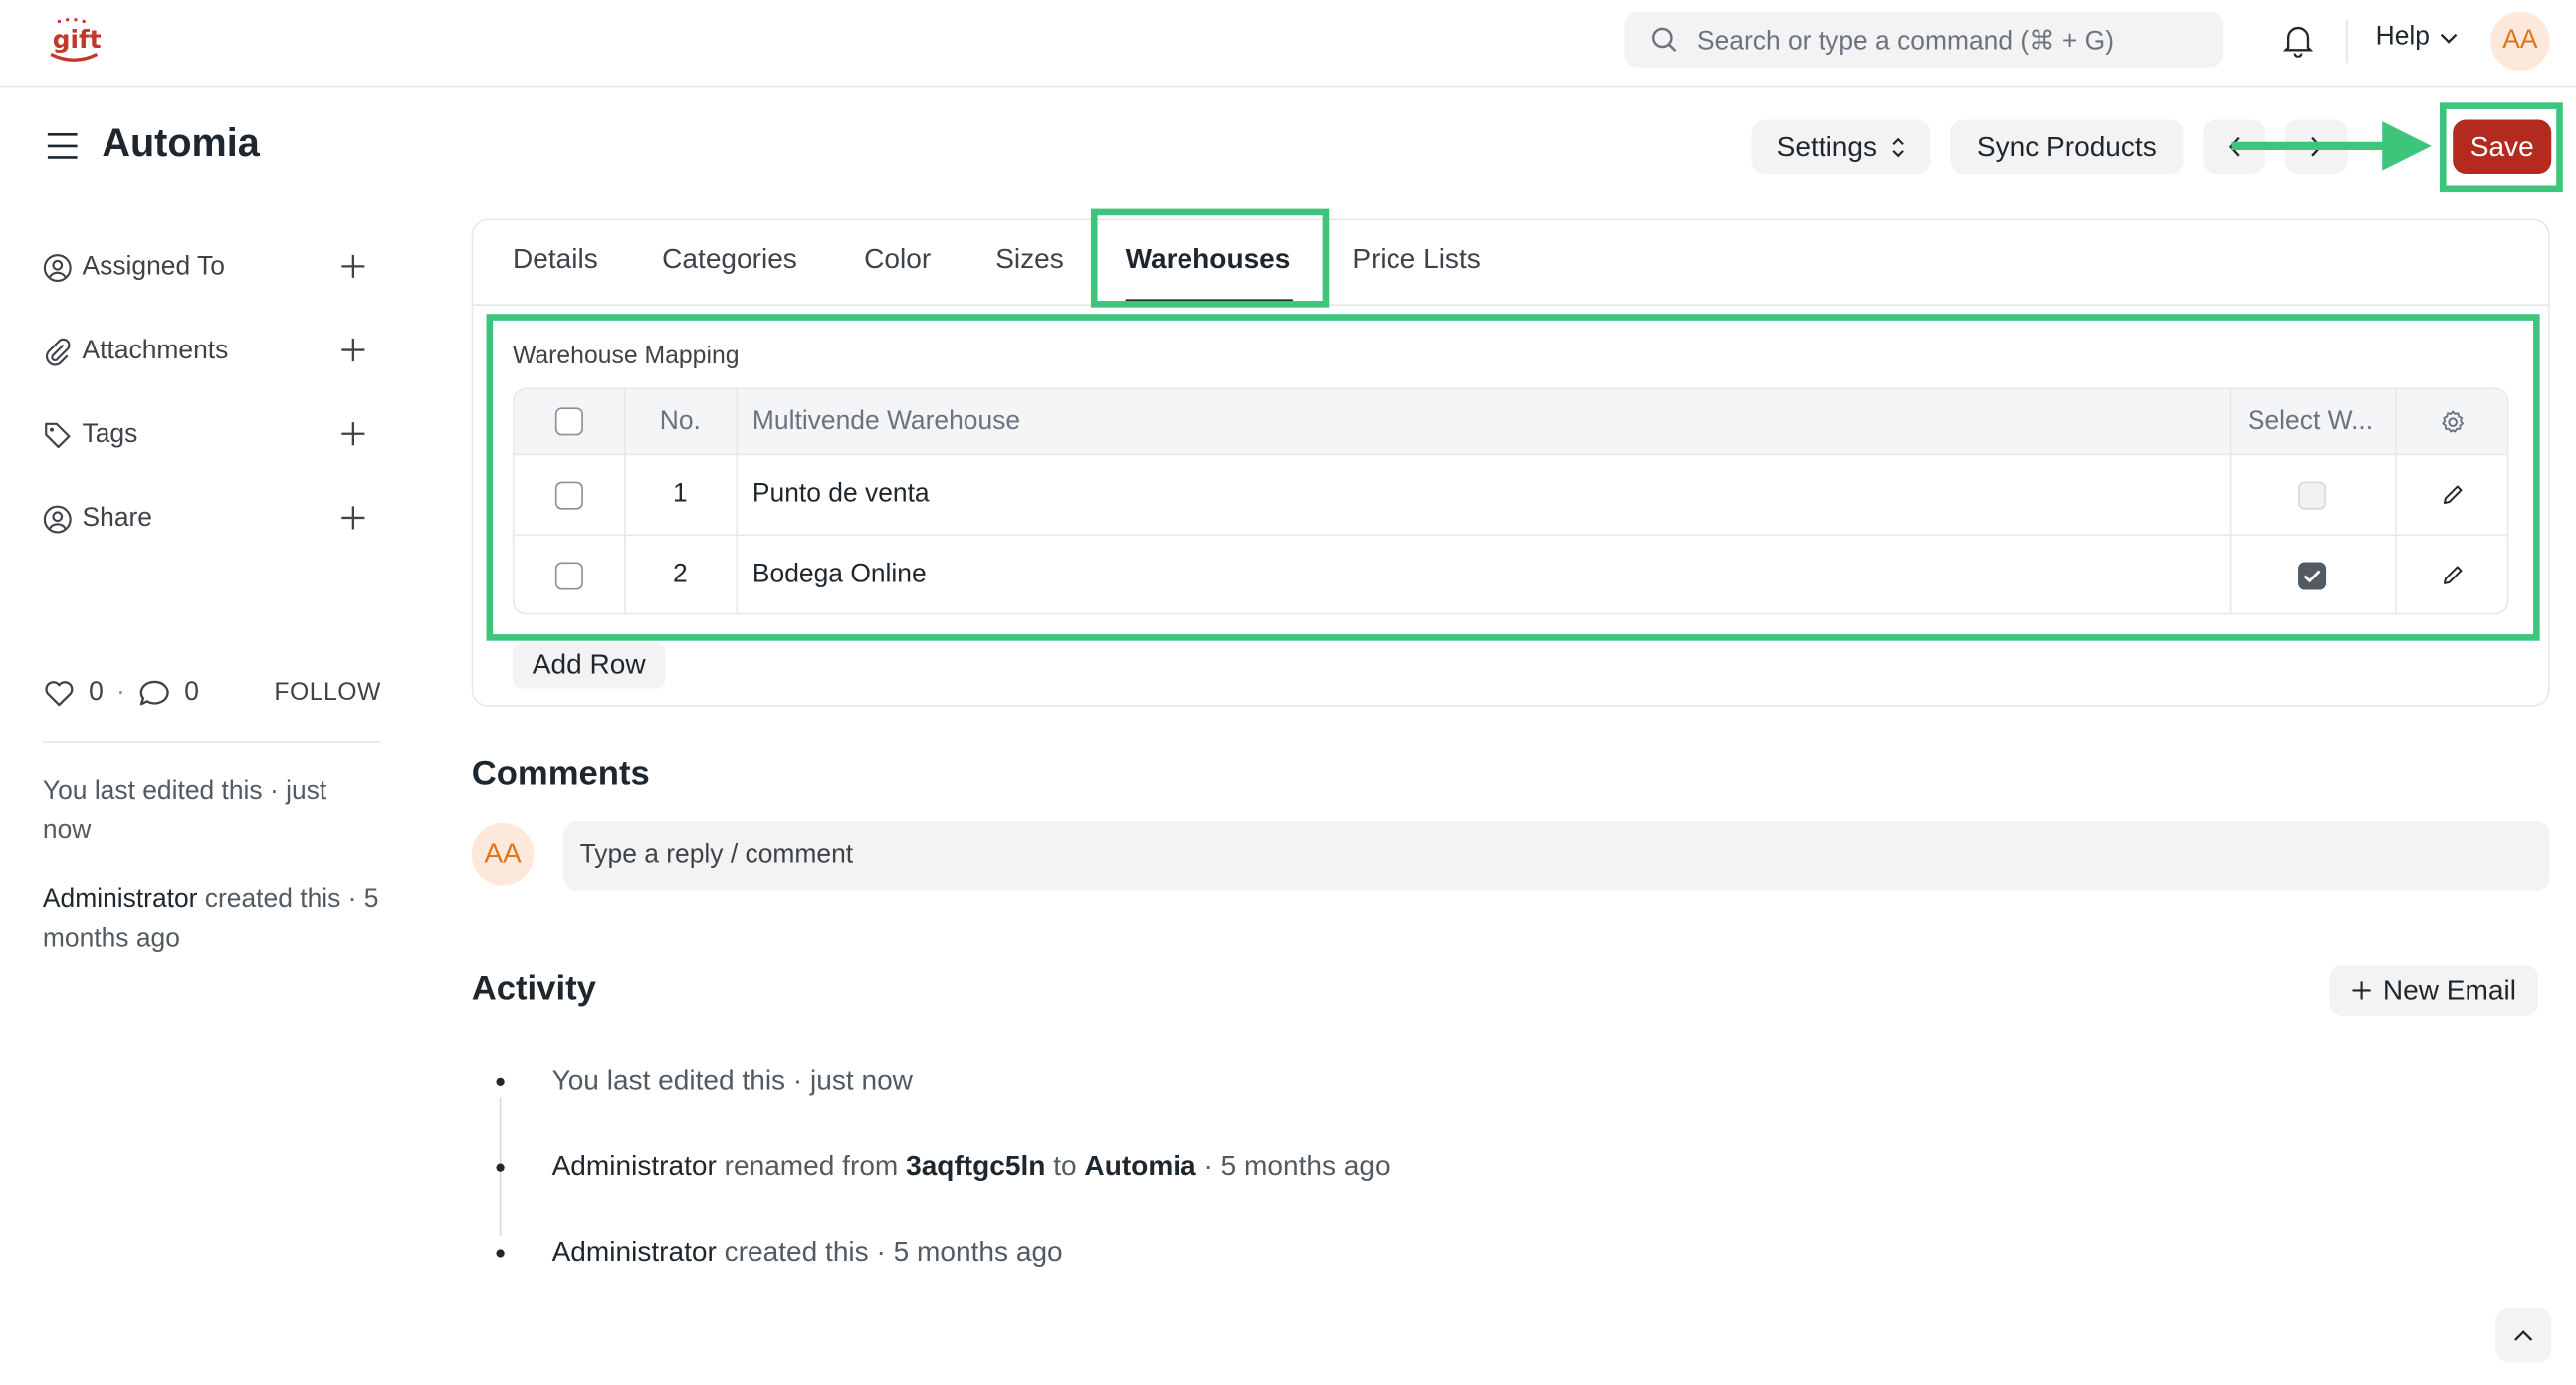 Image resolution: width=2576 pixels, height=1385 pixels. Describe the element at coordinates (2402, 37) in the screenshot. I see `help-label: Help` at that location.